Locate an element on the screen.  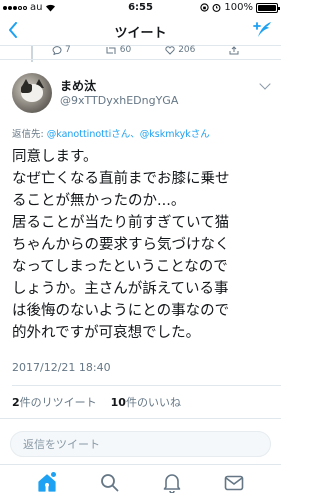
alarm-icon is located at coordinates (216, 7).